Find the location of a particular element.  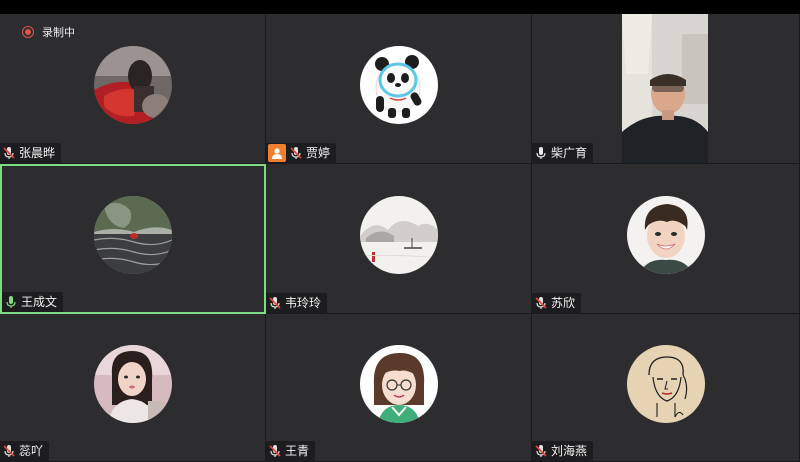

recording-indicator: 录制中 is located at coordinates (48, 32).